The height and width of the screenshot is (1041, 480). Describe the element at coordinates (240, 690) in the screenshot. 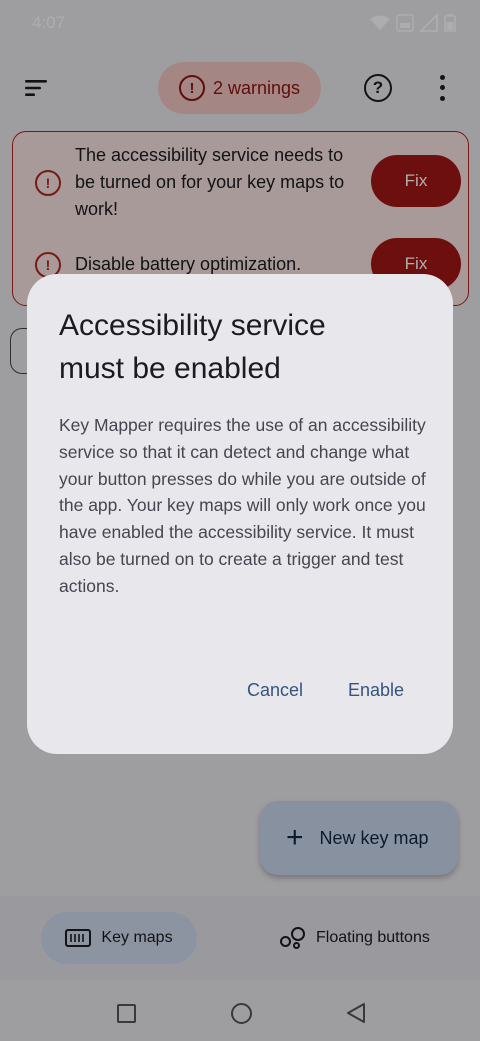

I see `dialog-actions: Cancel Enable` at that location.